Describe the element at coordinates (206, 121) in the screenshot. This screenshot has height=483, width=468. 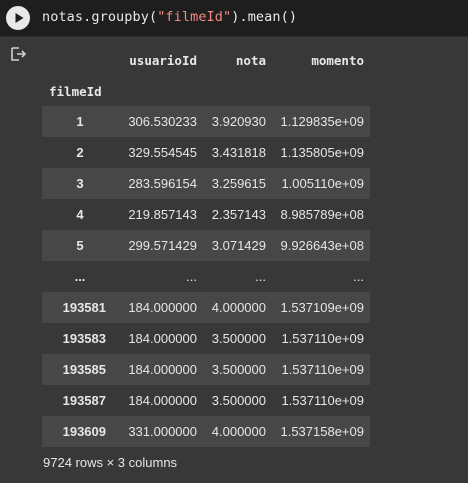
I see `table-row: 1 306.530233 3.920930 1.129835e+09` at that location.